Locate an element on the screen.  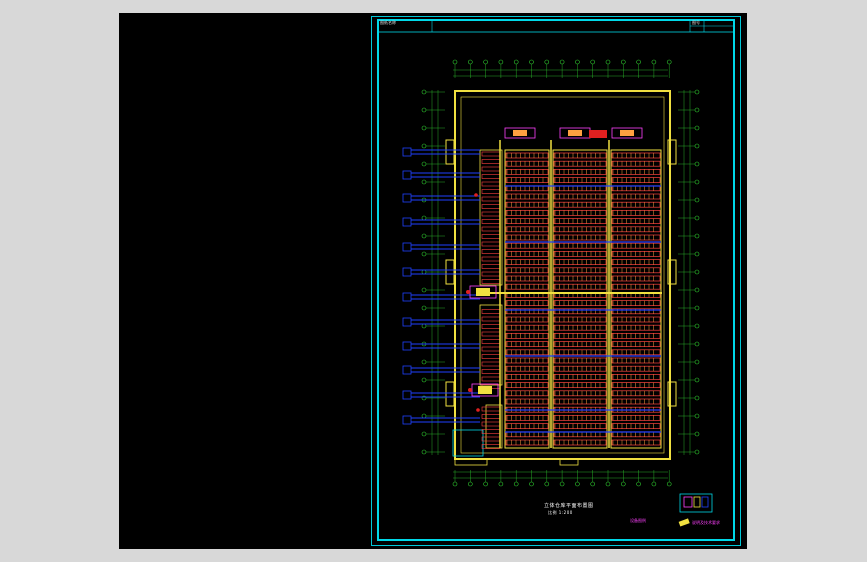
title-block-number: 图号 is located at coordinates (696, 22).